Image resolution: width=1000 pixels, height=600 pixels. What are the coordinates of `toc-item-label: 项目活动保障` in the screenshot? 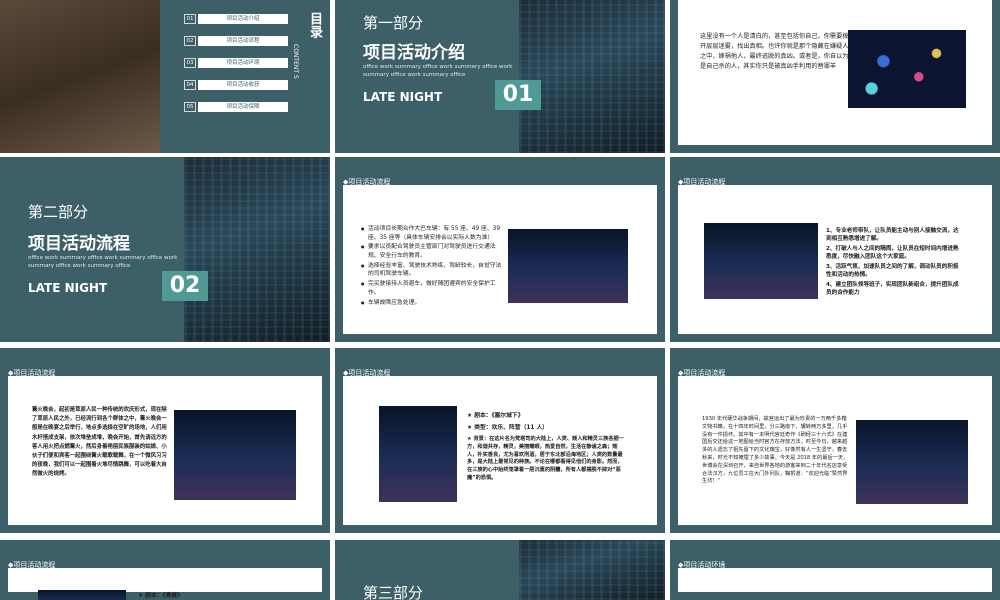 It's located at (243, 107).